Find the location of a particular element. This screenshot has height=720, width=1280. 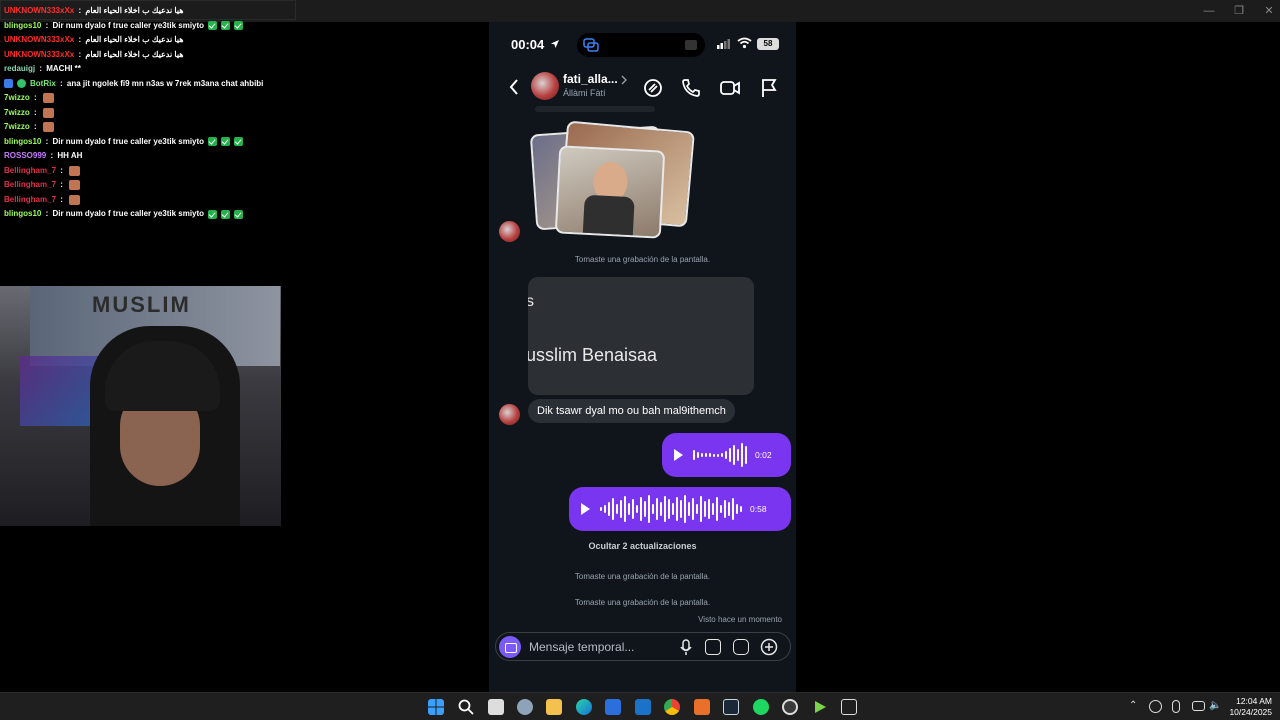

voice-message-1: 0:02 is located at coordinates (726, 455).